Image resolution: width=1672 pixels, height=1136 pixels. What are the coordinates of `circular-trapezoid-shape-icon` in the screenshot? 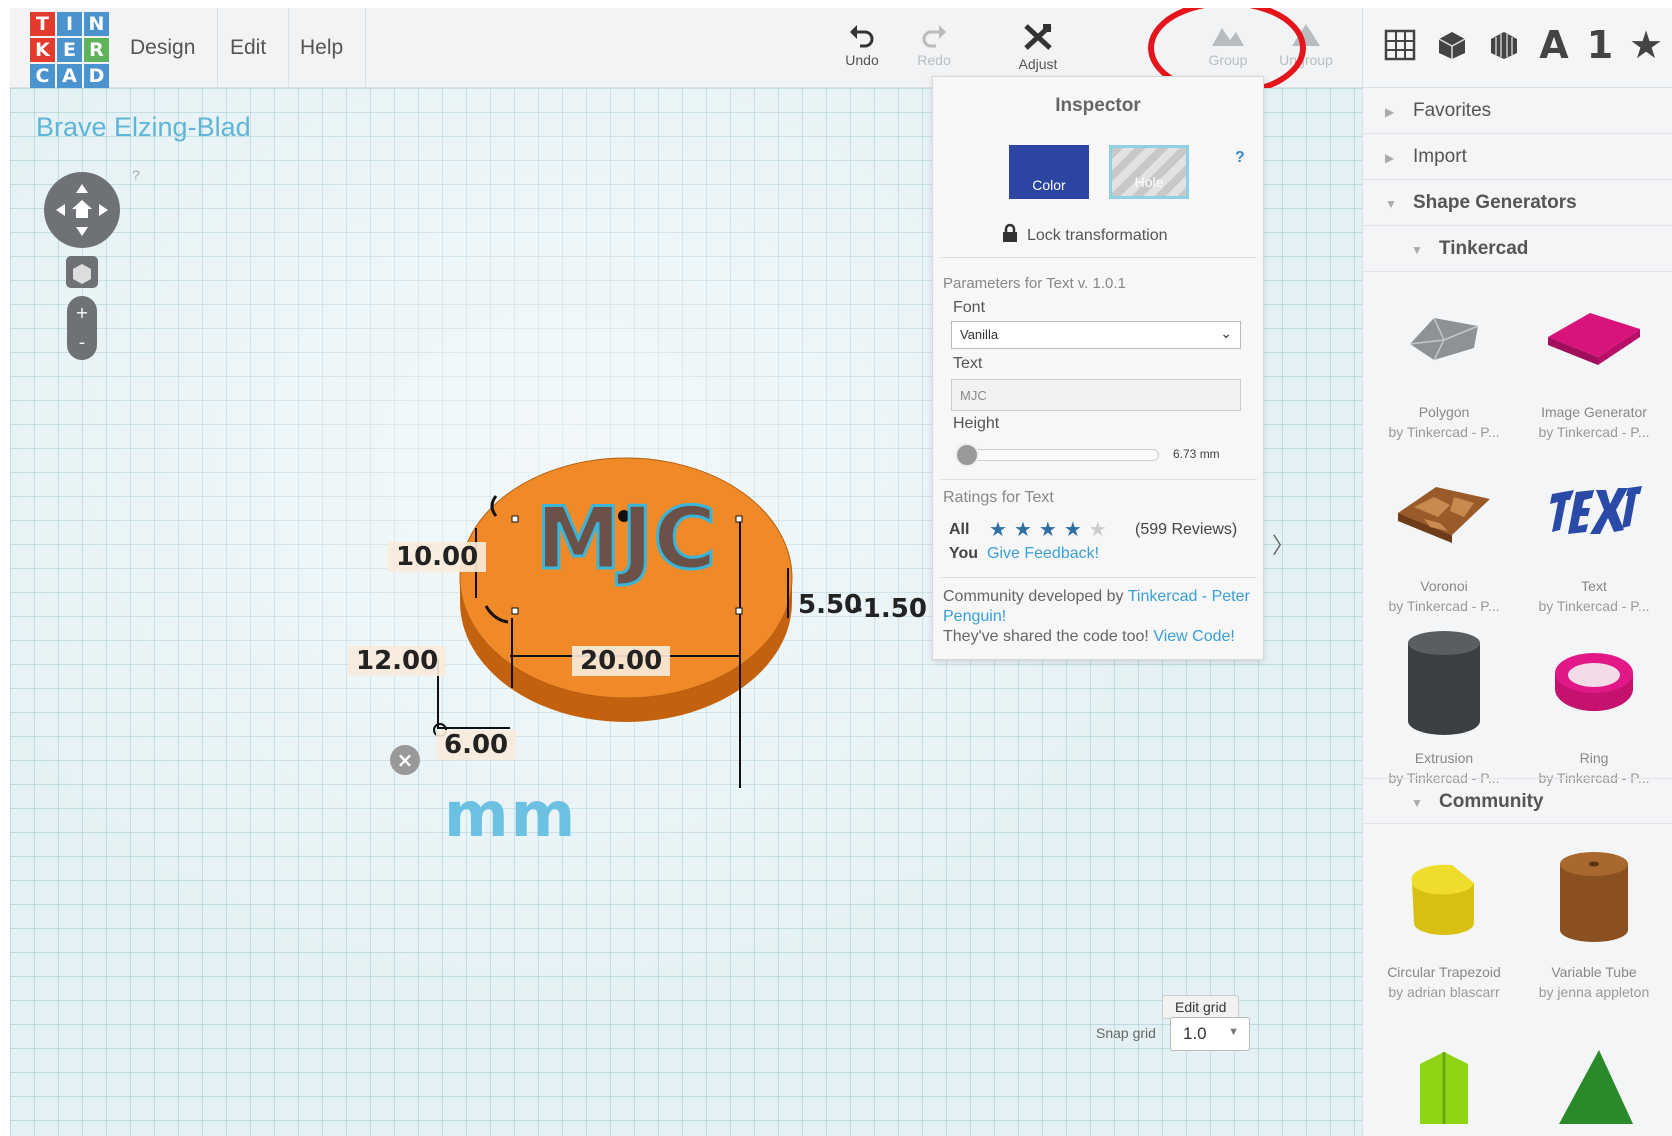 It's located at (1442, 899).